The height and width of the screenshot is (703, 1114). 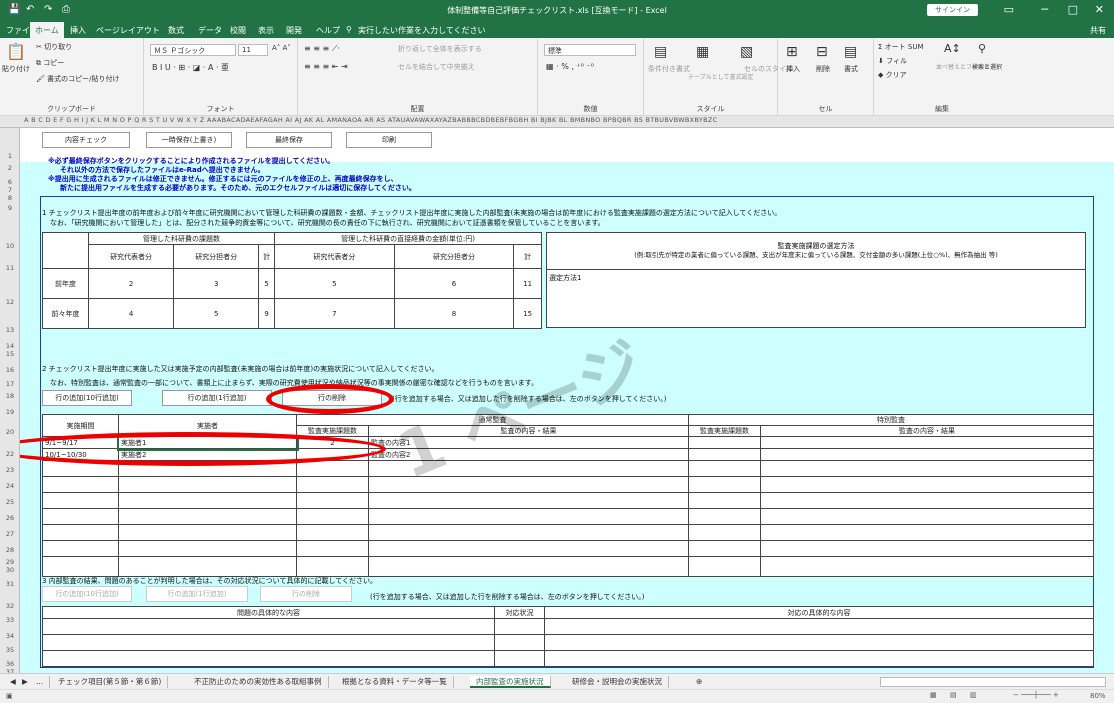 What do you see at coordinates (454, 313) in the screenshot?
I see `cell: 8` at bounding box center [454, 313].